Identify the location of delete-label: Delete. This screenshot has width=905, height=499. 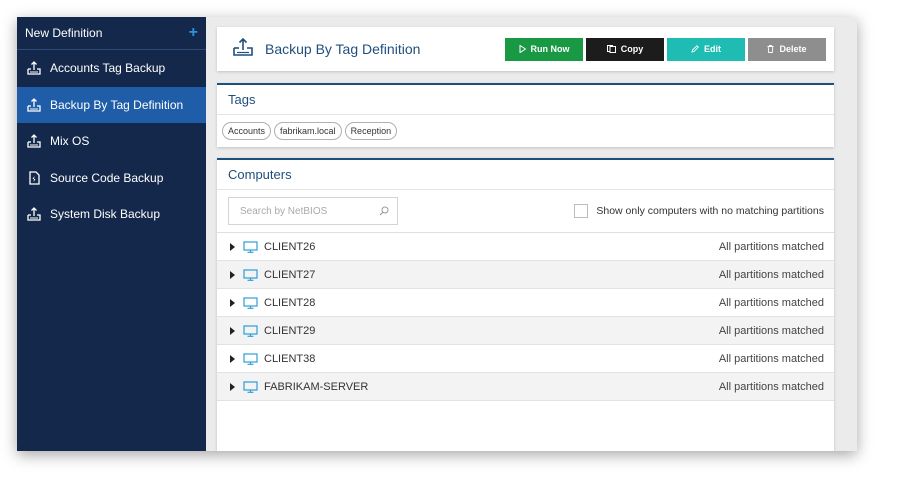
(793, 49).